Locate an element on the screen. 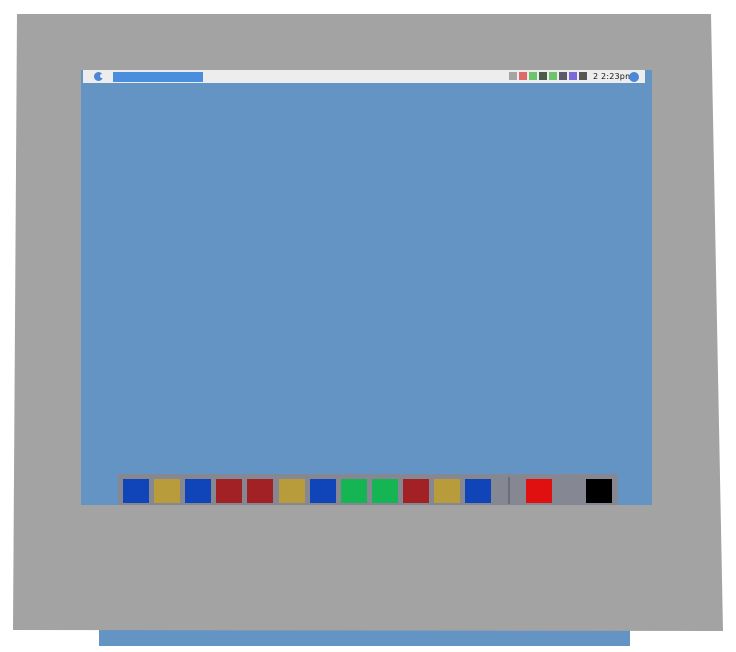  dock-app-4-icon is located at coordinates (229, 491).